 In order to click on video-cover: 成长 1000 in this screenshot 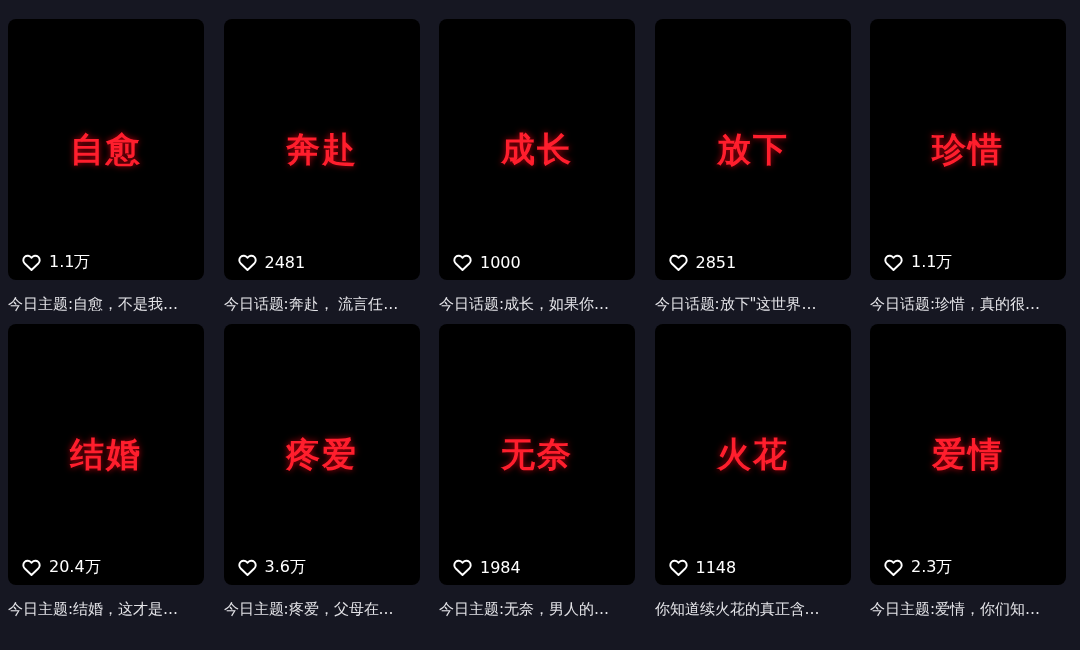, I will do `click(537, 149)`.